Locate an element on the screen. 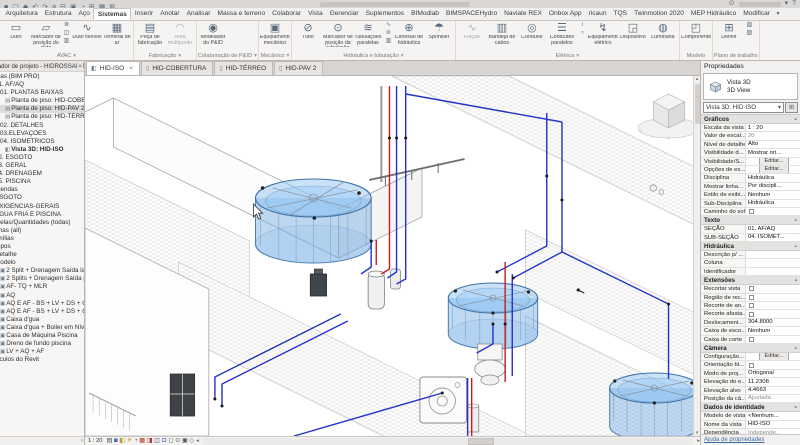 The image size is (800, 445). tree-item-aq-e-af-bs-lv-ds-ch-90: ▣AQ E AF - BS + LV + DS + CH 90° is located at coordinates (42, 312).